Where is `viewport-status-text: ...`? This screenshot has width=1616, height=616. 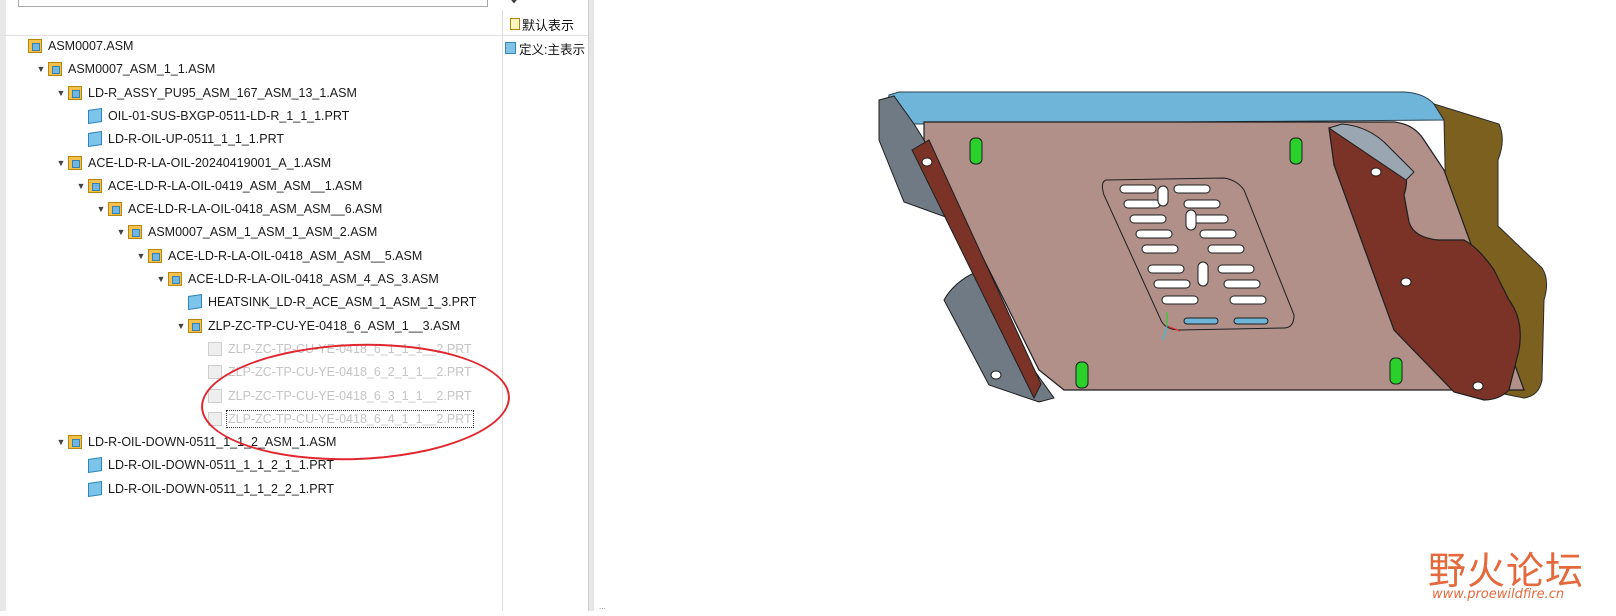
viewport-status-text: ... is located at coordinates (602, 606).